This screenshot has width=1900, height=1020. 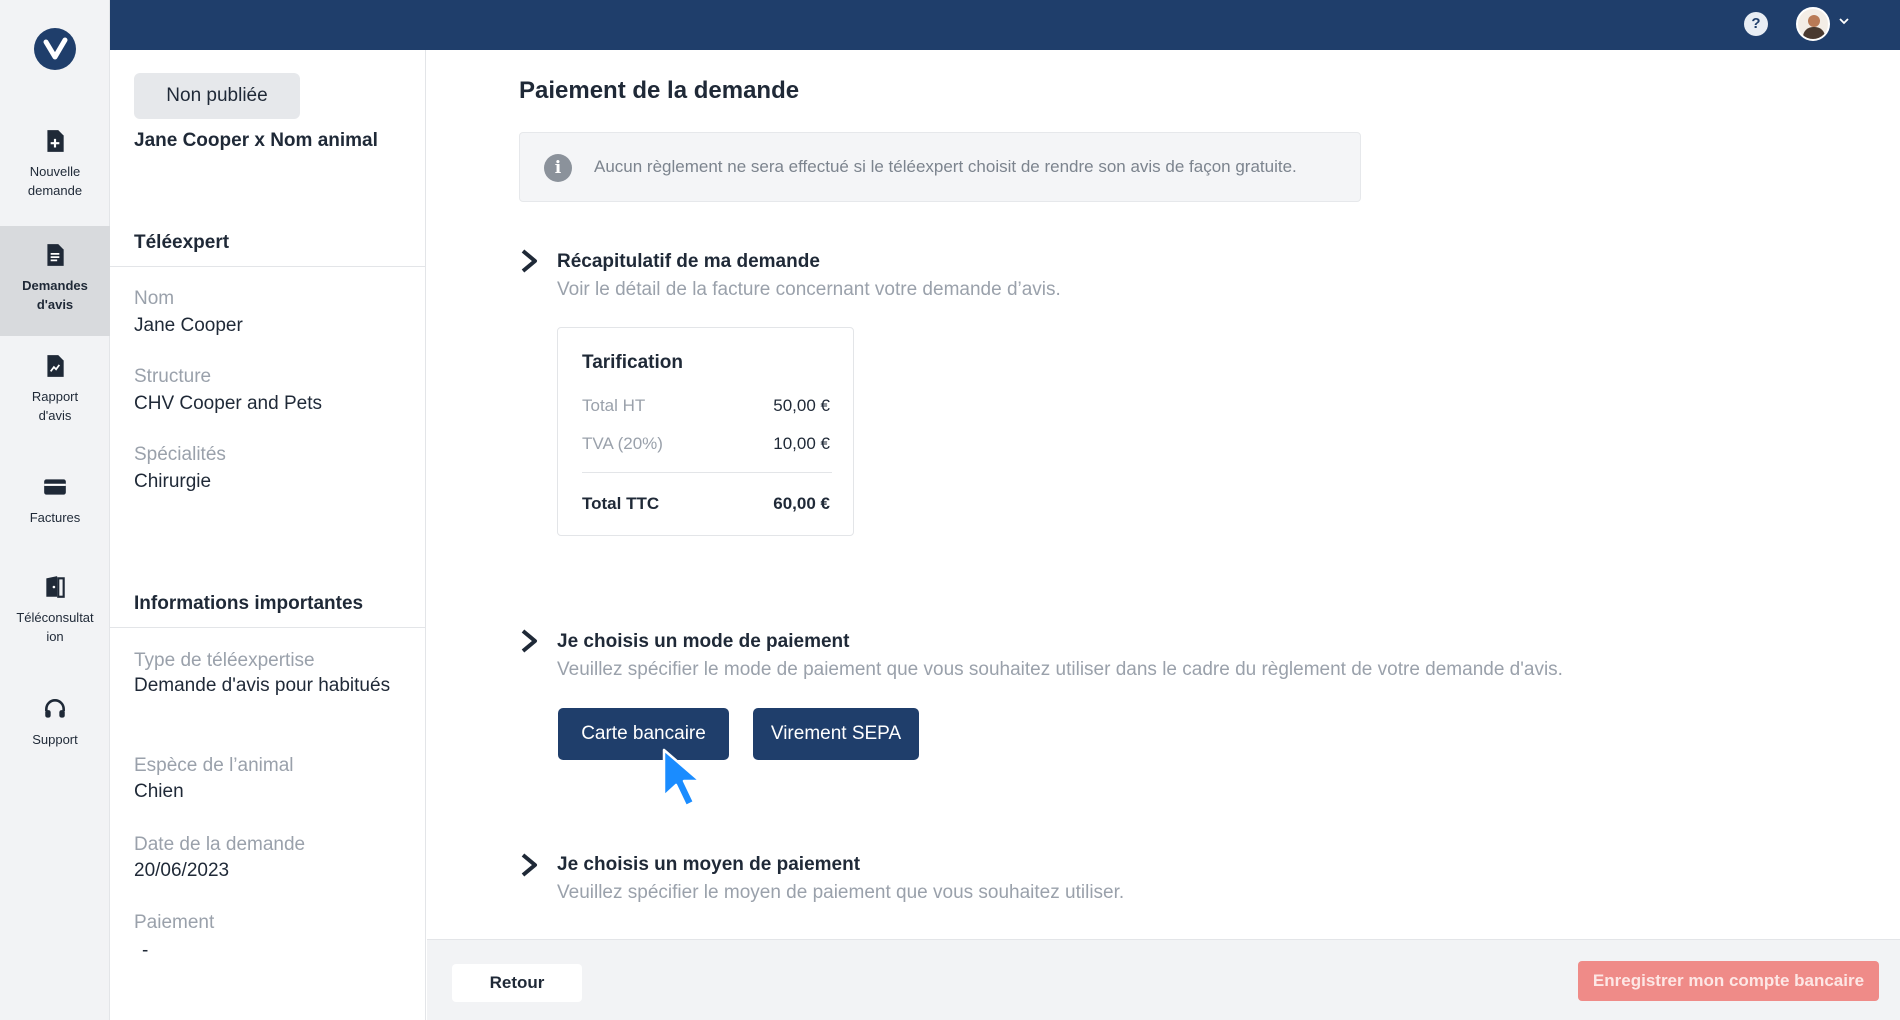 I want to click on infos-heading: Informations importantes, so click(x=249, y=603).